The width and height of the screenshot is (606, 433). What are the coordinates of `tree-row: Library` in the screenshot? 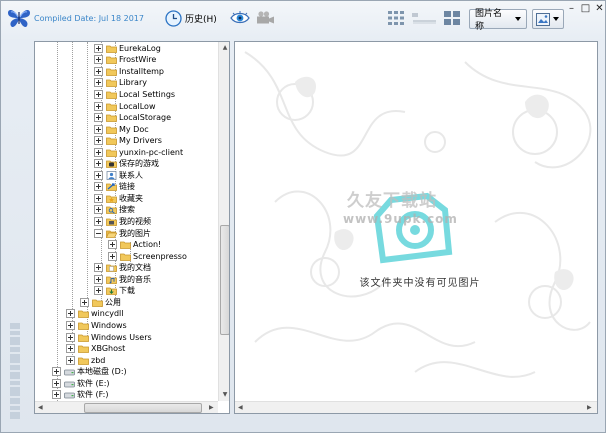 It's located at (120, 83).